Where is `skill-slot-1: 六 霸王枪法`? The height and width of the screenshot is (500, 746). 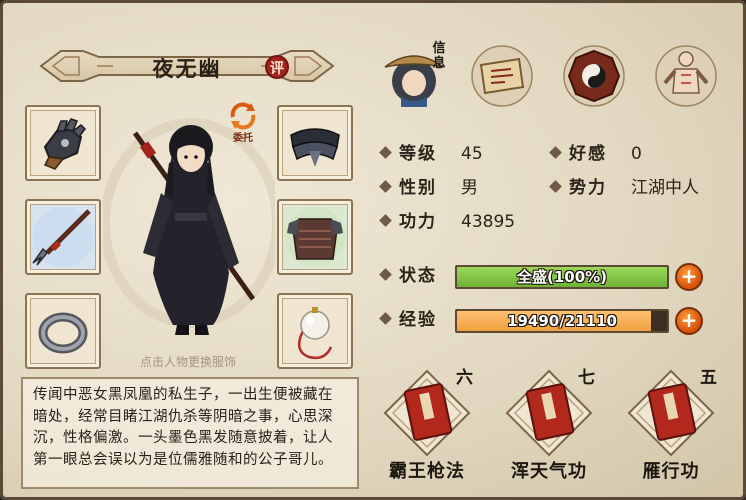 skill-slot-1: 六 霸王枪法 is located at coordinates (427, 427).